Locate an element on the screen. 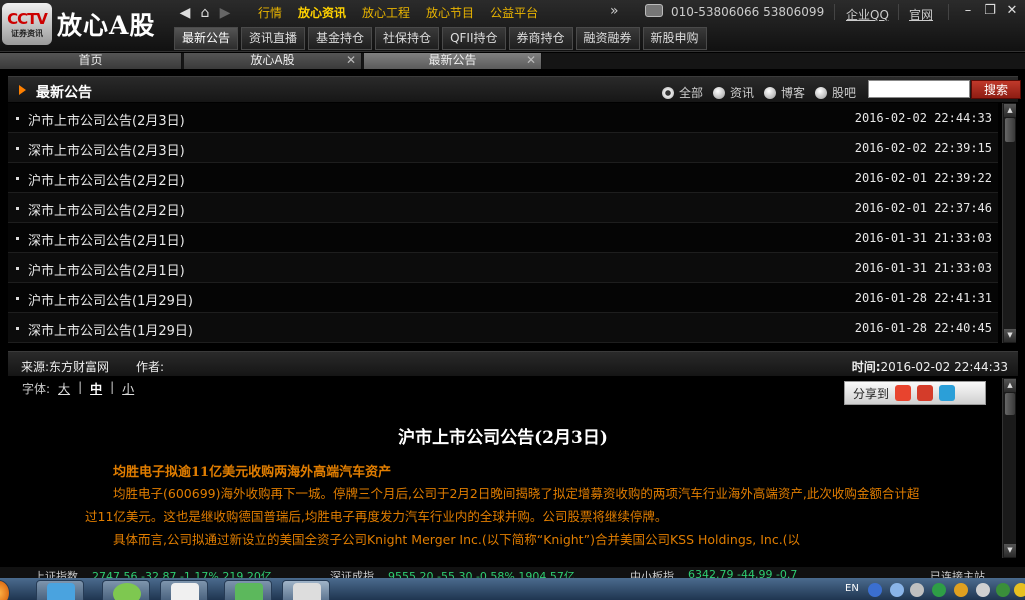 The image size is (1025, 600). subtab-latest-notices: 最新公告 is located at coordinates (206, 38).